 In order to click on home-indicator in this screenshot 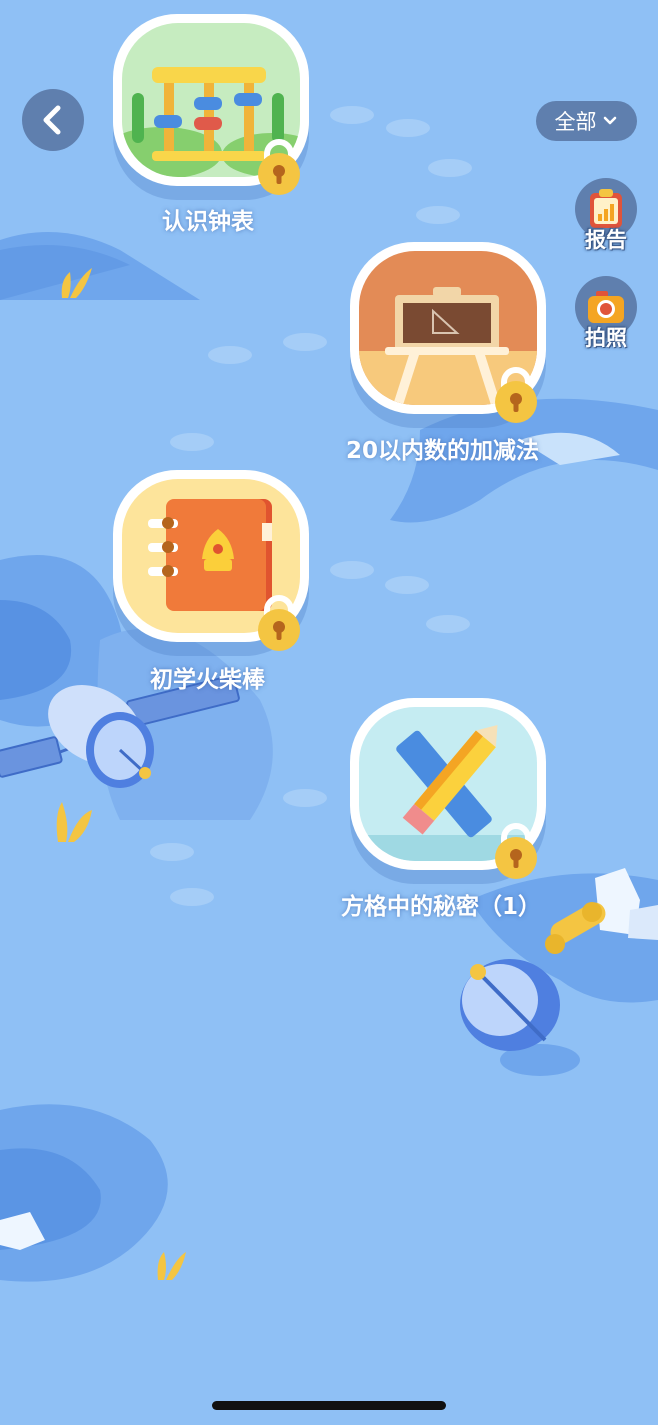, I will do `click(329, 1405)`.